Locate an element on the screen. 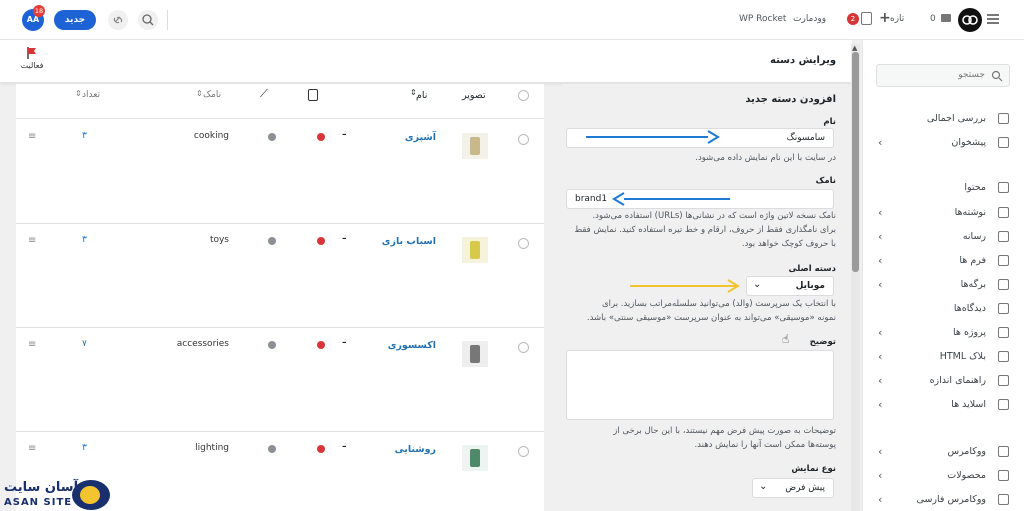 The width and height of the screenshot is (1024, 511). sidebar-item-label: بررسی اجمالی is located at coordinates (956, 118).